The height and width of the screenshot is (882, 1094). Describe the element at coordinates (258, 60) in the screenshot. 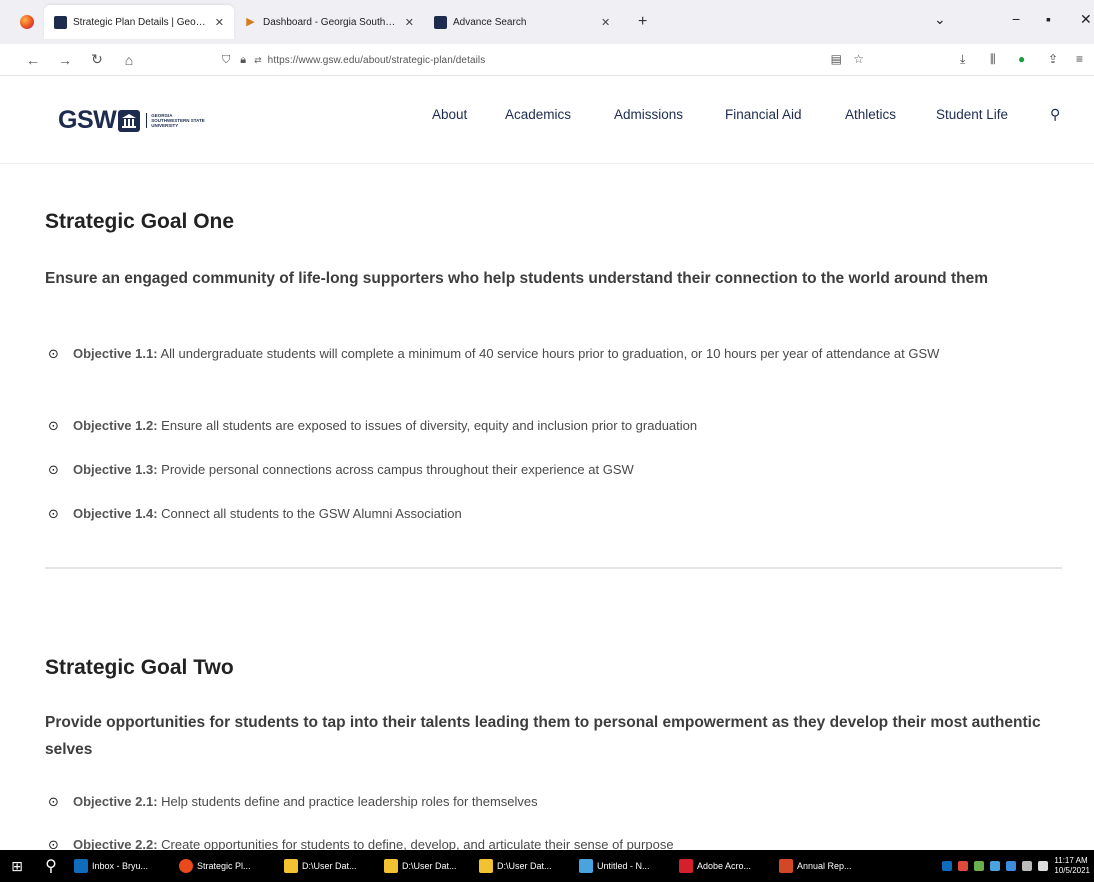

I see `permissions-icon: ⇄` at that location.